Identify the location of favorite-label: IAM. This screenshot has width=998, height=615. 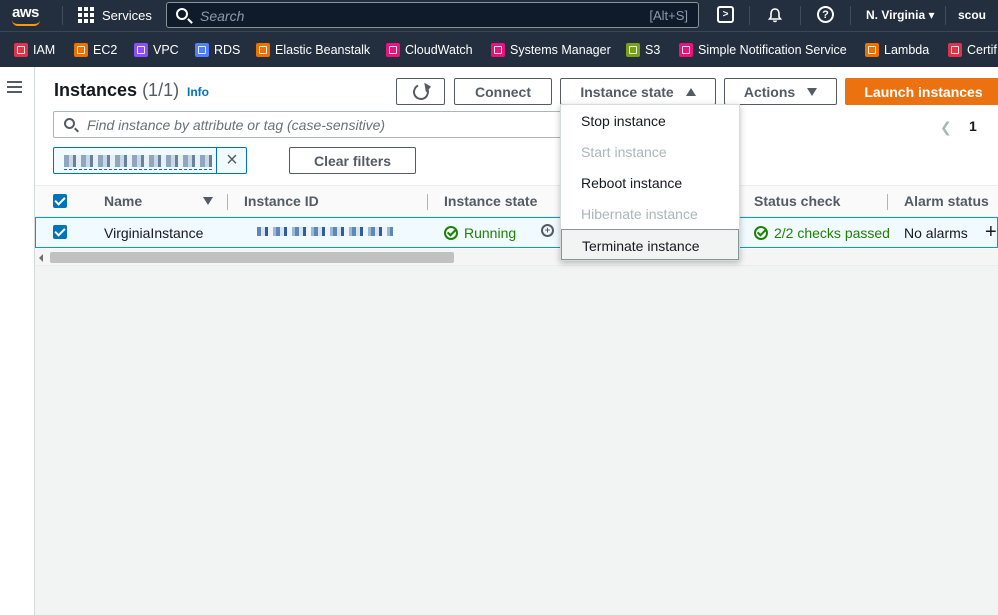
(44, 50).